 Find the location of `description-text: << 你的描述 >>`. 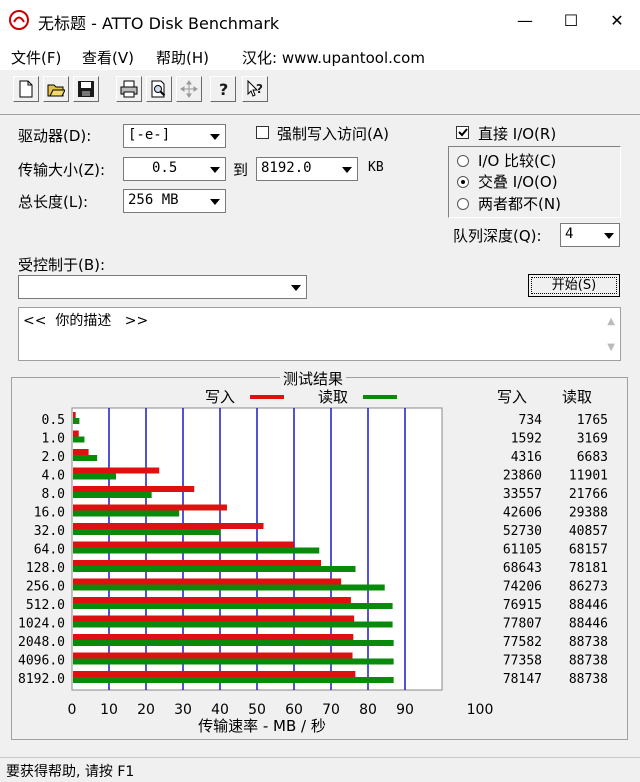

description-text: << 你的描述 >> is located at coordinates (86, 321).